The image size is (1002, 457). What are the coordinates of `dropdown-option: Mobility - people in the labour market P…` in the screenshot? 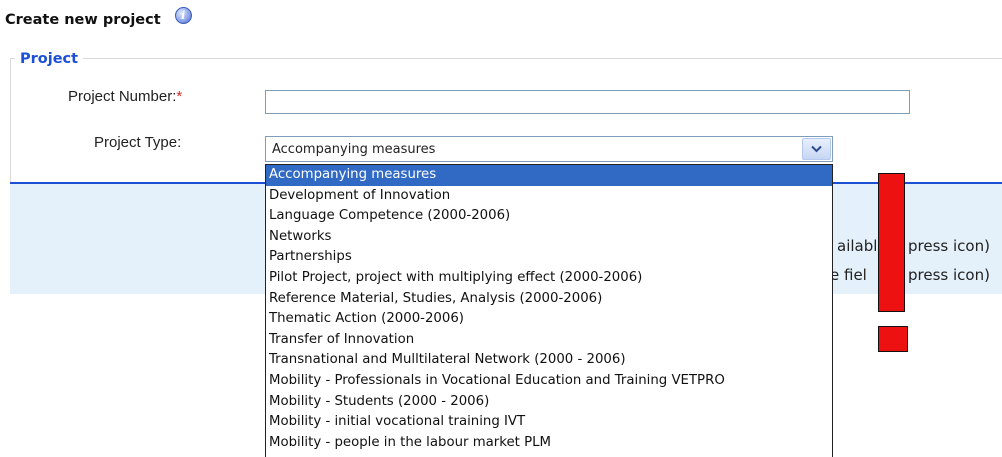 It's located at (549, 443).